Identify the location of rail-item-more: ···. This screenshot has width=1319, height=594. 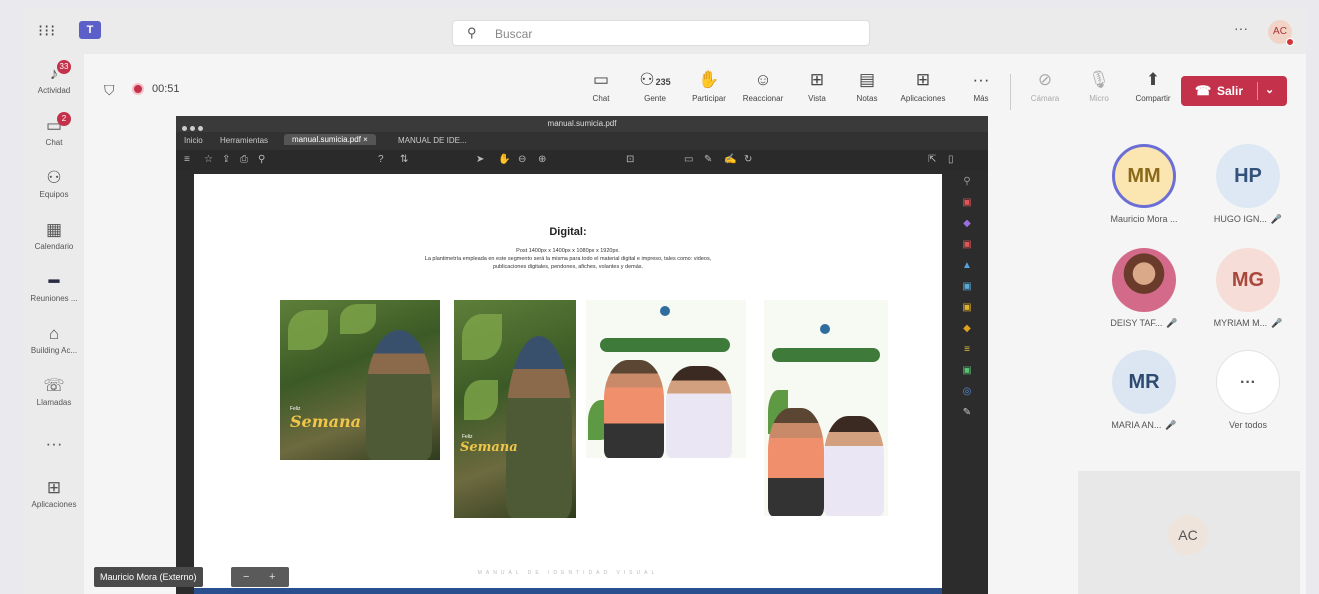
(54, 444).